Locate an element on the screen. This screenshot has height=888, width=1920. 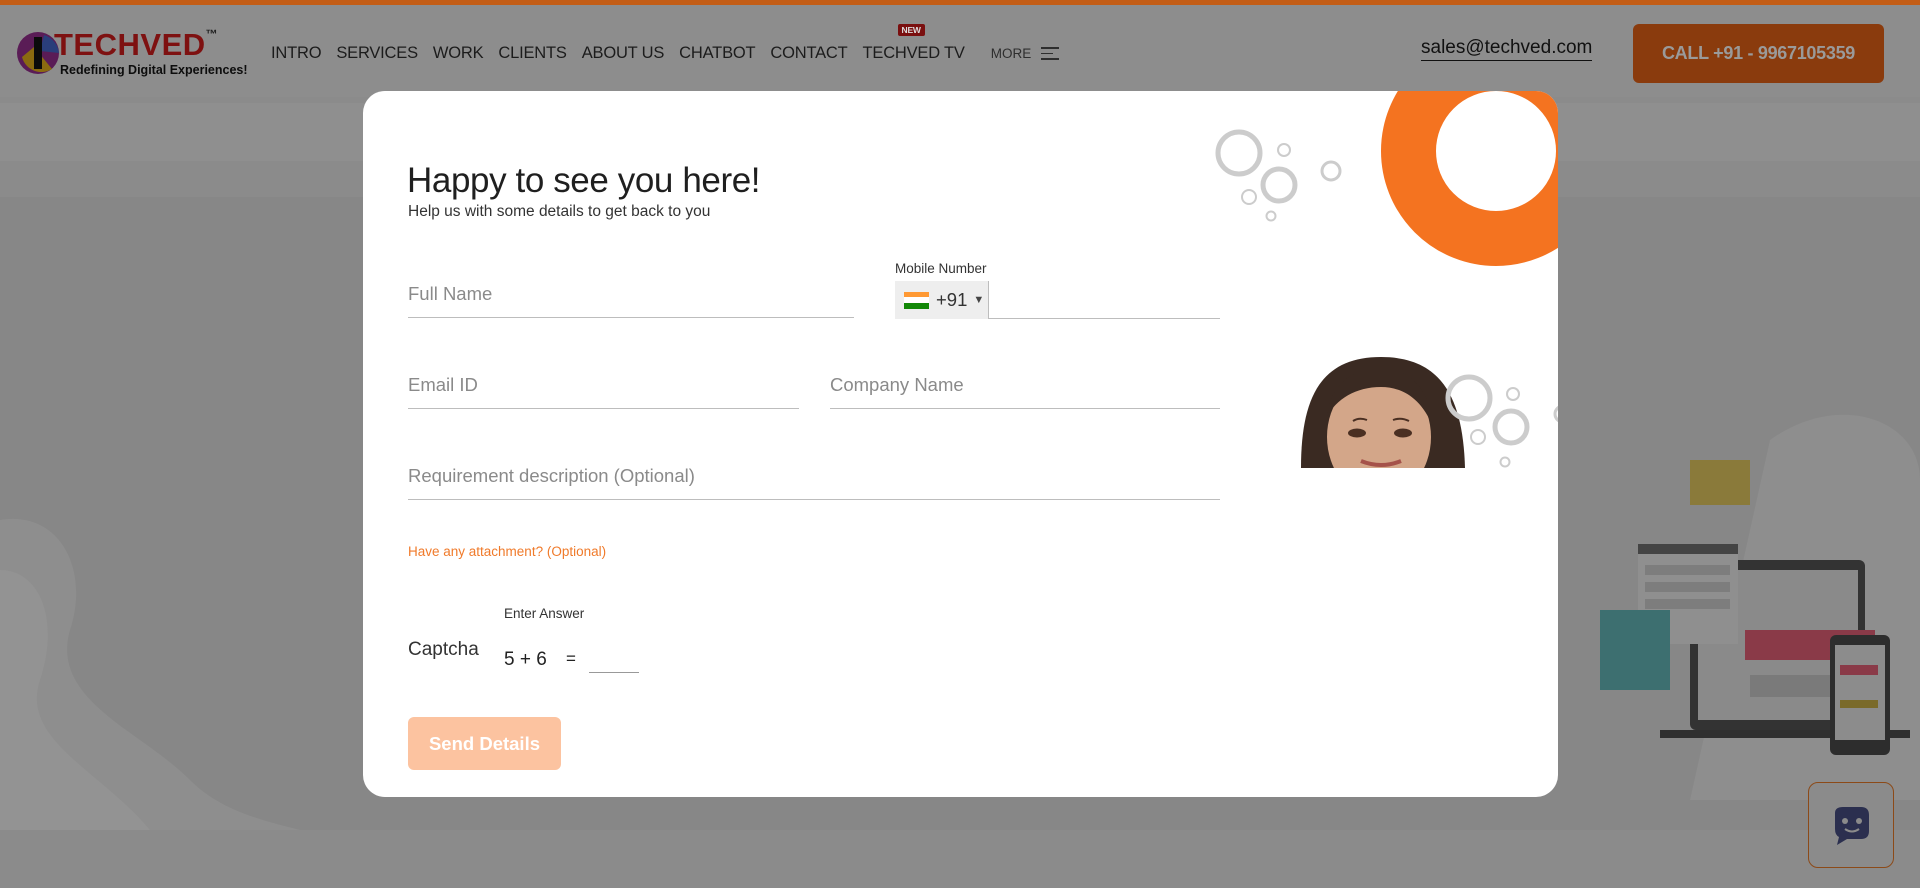
email-input is located at coordinates (603, 385).